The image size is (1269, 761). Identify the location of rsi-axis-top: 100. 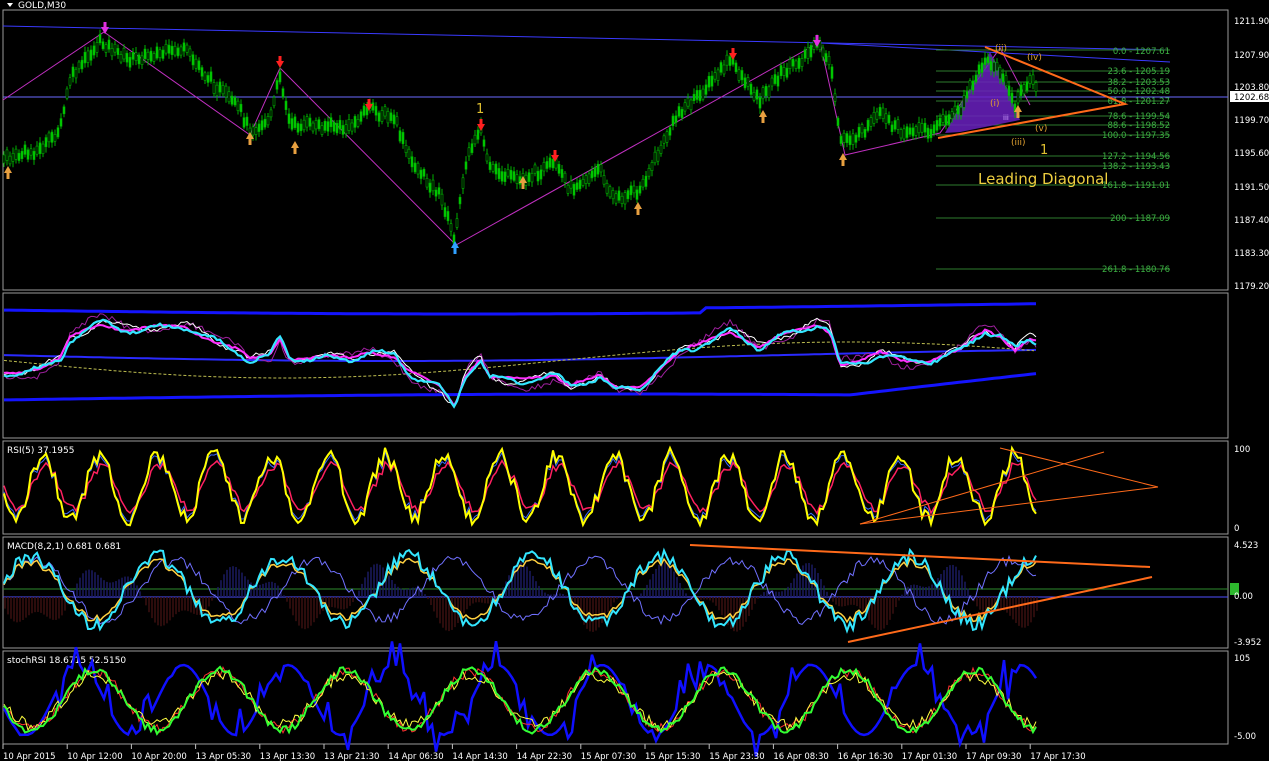
(1242, 450).